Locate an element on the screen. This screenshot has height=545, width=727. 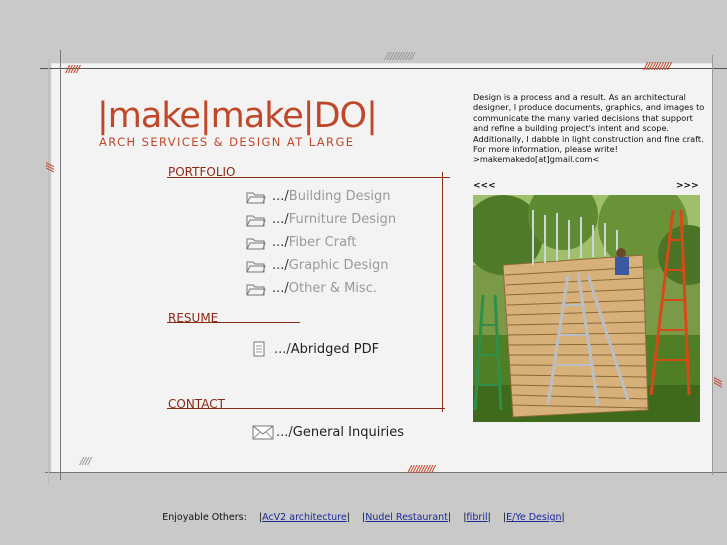
resume-item-abridged-pdf: .../ Abridged PDF is located at coordinates (315, 349).